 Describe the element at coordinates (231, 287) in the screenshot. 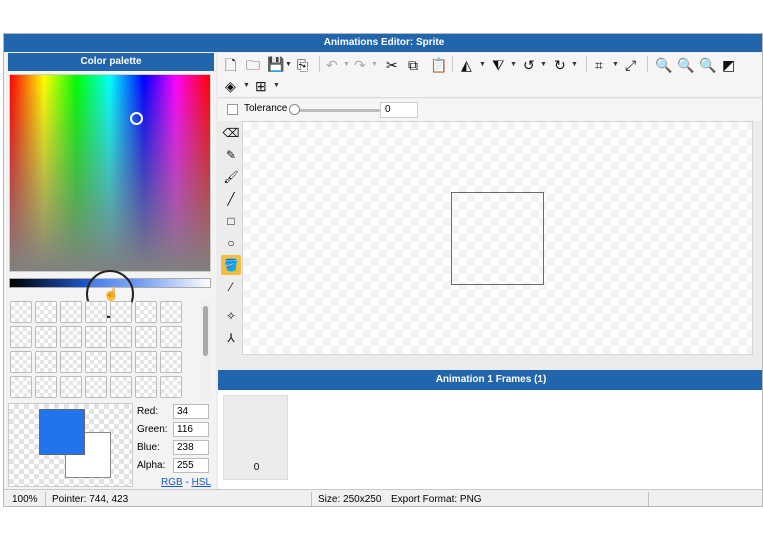

I see `eyedropper-icon: ⁄` at that location.